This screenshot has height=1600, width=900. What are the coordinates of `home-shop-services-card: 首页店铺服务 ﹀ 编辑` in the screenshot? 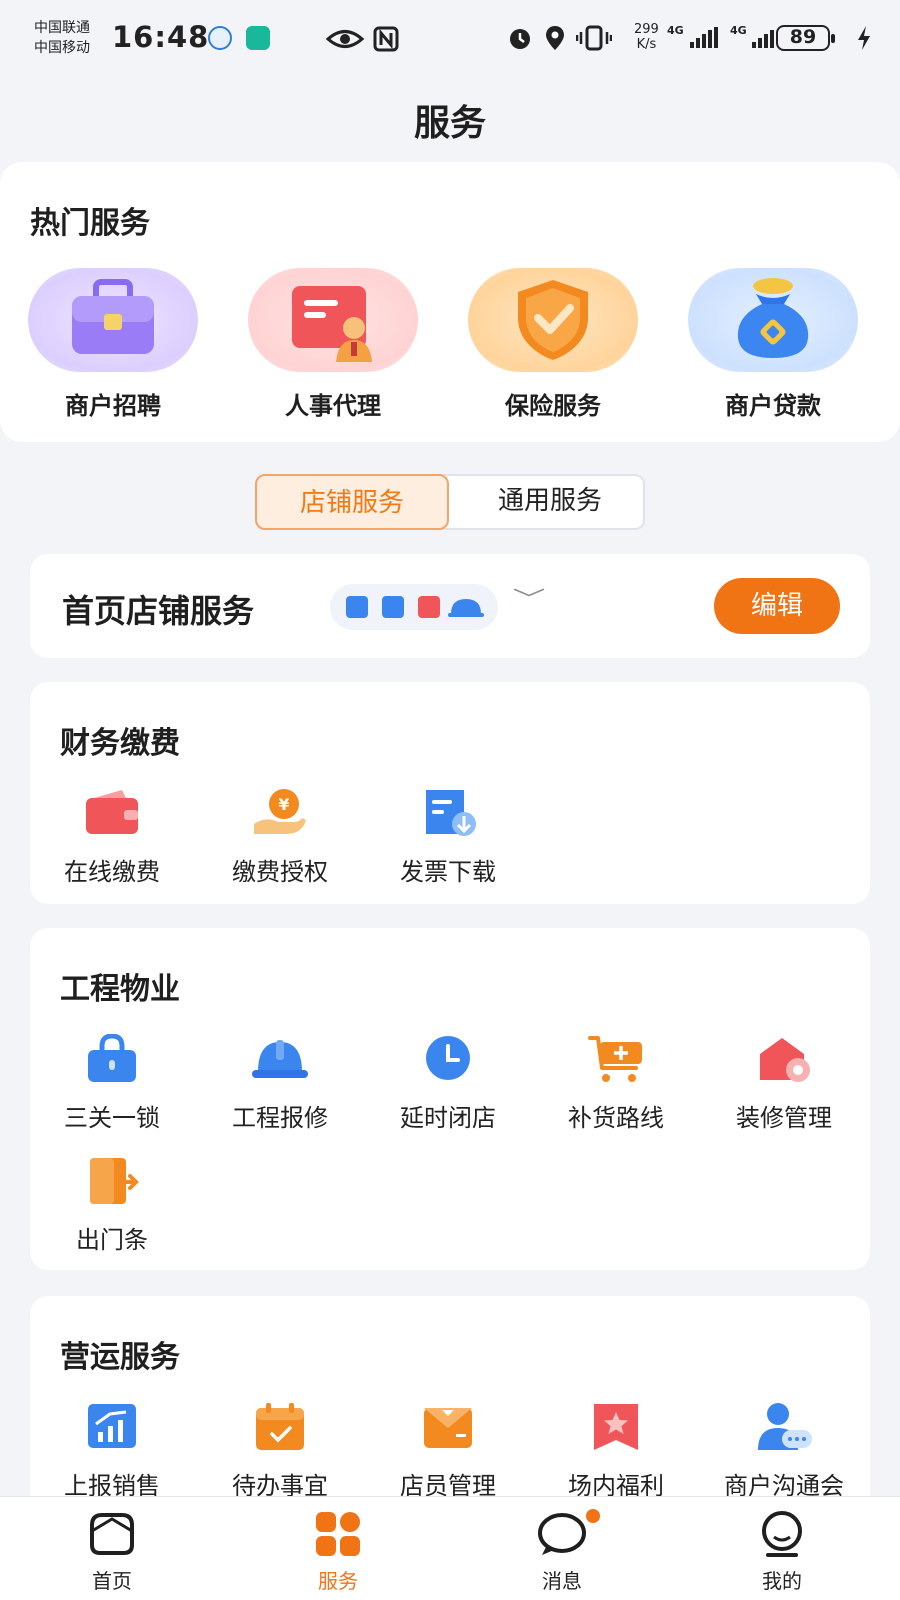 It's located at (450, 606).